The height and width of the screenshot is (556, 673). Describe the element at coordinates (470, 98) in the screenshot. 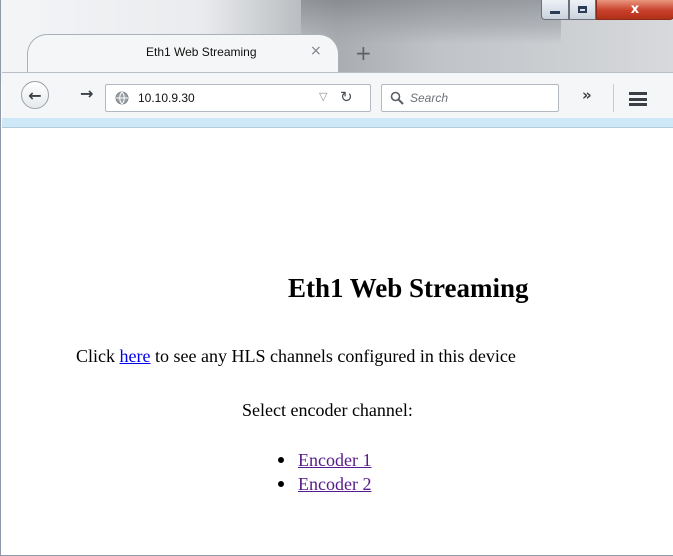

I see `search-bar: Search` at that location.